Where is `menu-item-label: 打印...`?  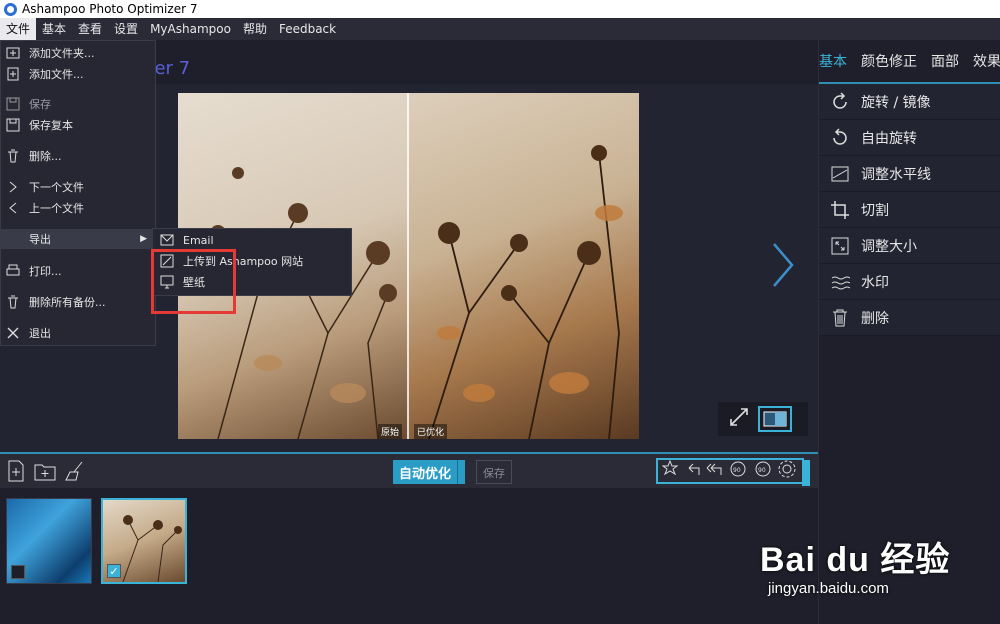
menu-item-label: 打印... is located at coordinates (45, 271).